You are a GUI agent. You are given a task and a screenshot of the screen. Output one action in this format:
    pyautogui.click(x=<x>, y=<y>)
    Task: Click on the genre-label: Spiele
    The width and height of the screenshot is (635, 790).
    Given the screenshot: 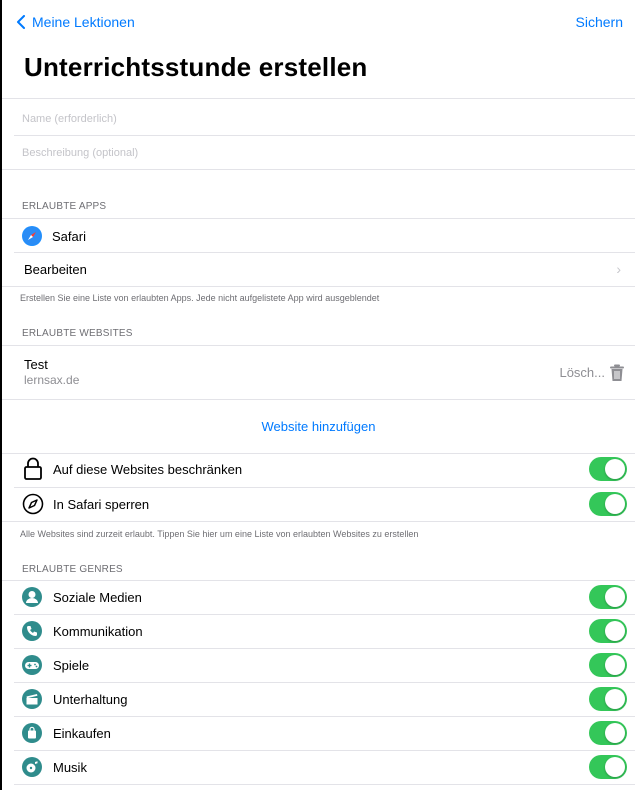 What is the action you would take?
    pyautogui.click(x=71, y=665)
    